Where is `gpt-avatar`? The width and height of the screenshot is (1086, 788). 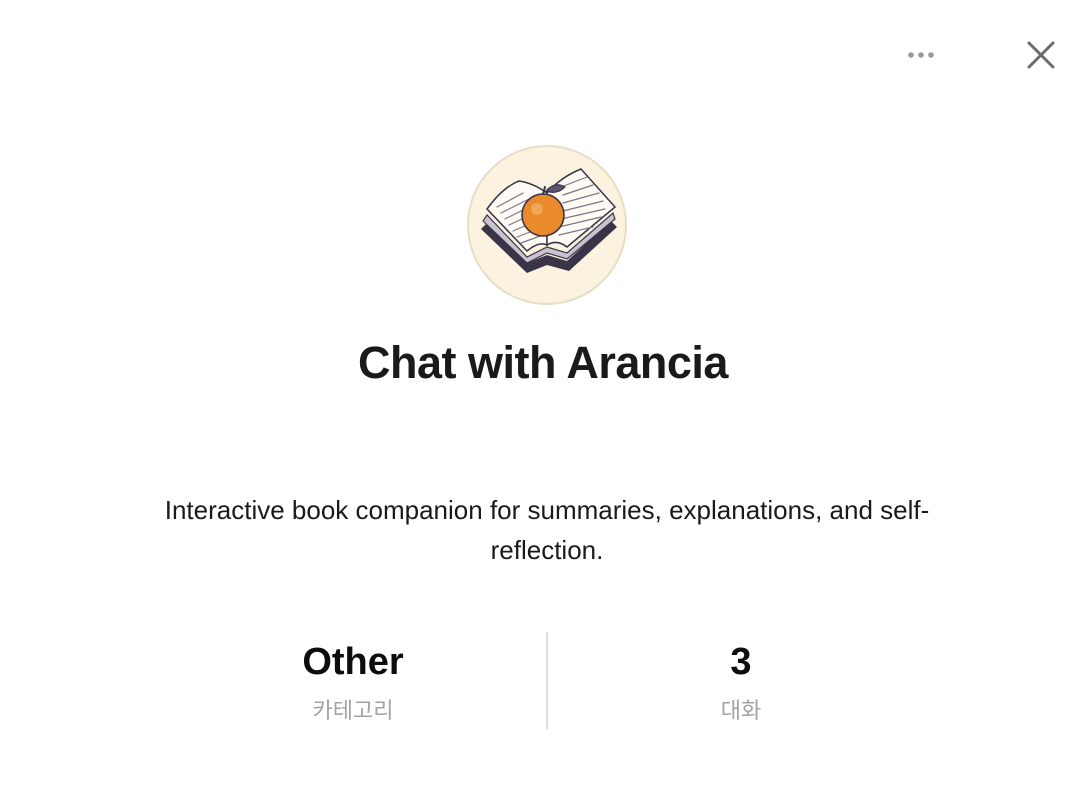
gpt-avatar is located at coordinates (547, 225).